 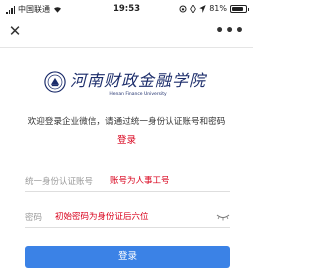 I want to click on battery-icon, so click(x=239, y=8).